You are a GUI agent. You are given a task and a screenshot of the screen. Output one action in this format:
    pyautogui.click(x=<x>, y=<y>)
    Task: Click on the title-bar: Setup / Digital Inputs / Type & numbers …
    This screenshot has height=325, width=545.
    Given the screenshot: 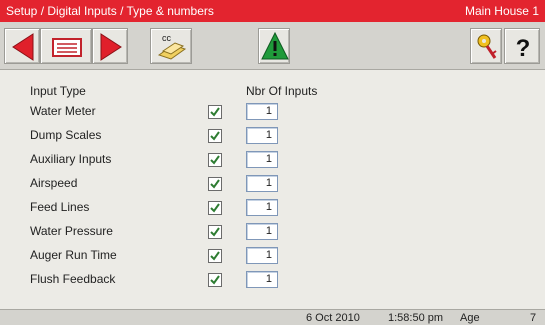 What is the action you would take?
    pyautogui.click(x=272, y=11)
    